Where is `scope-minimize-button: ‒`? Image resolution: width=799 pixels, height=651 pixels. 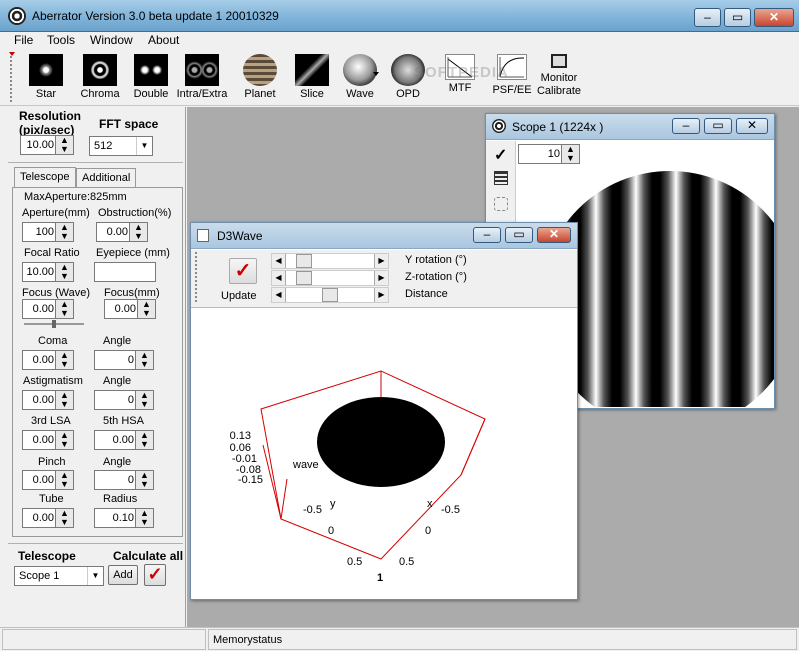 scope-minimize-button: ‒ is located at coordinates (686, 126).